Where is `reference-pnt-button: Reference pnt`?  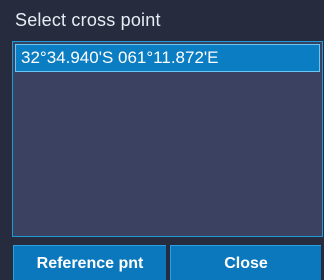 reference-pnt-button: Reference pnt is located at coordinates (89, 262).